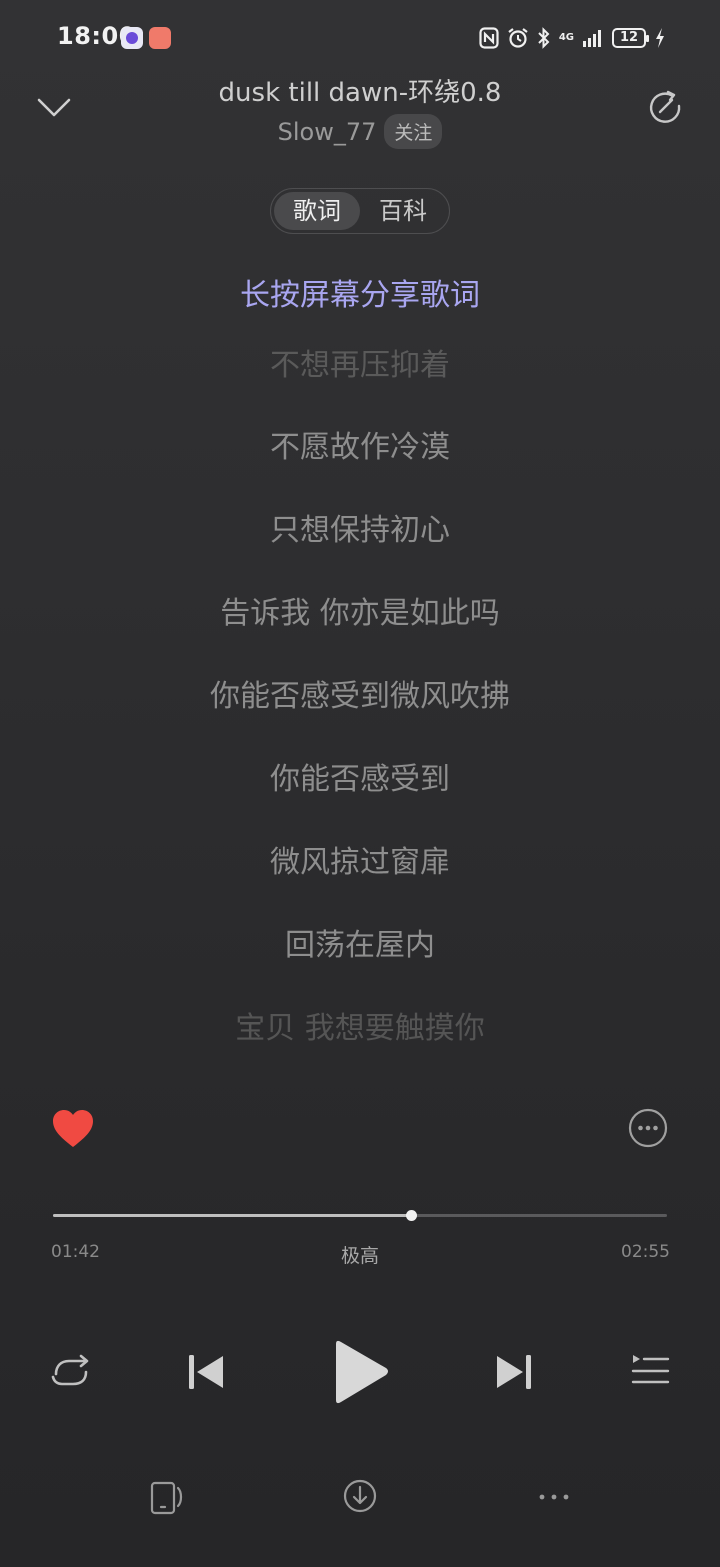 This screenshot has height=1567, width=720. Describe the element at coordinates (317, 211) in the screenshot. I see `tab-lyrics: 歌词` at that location.